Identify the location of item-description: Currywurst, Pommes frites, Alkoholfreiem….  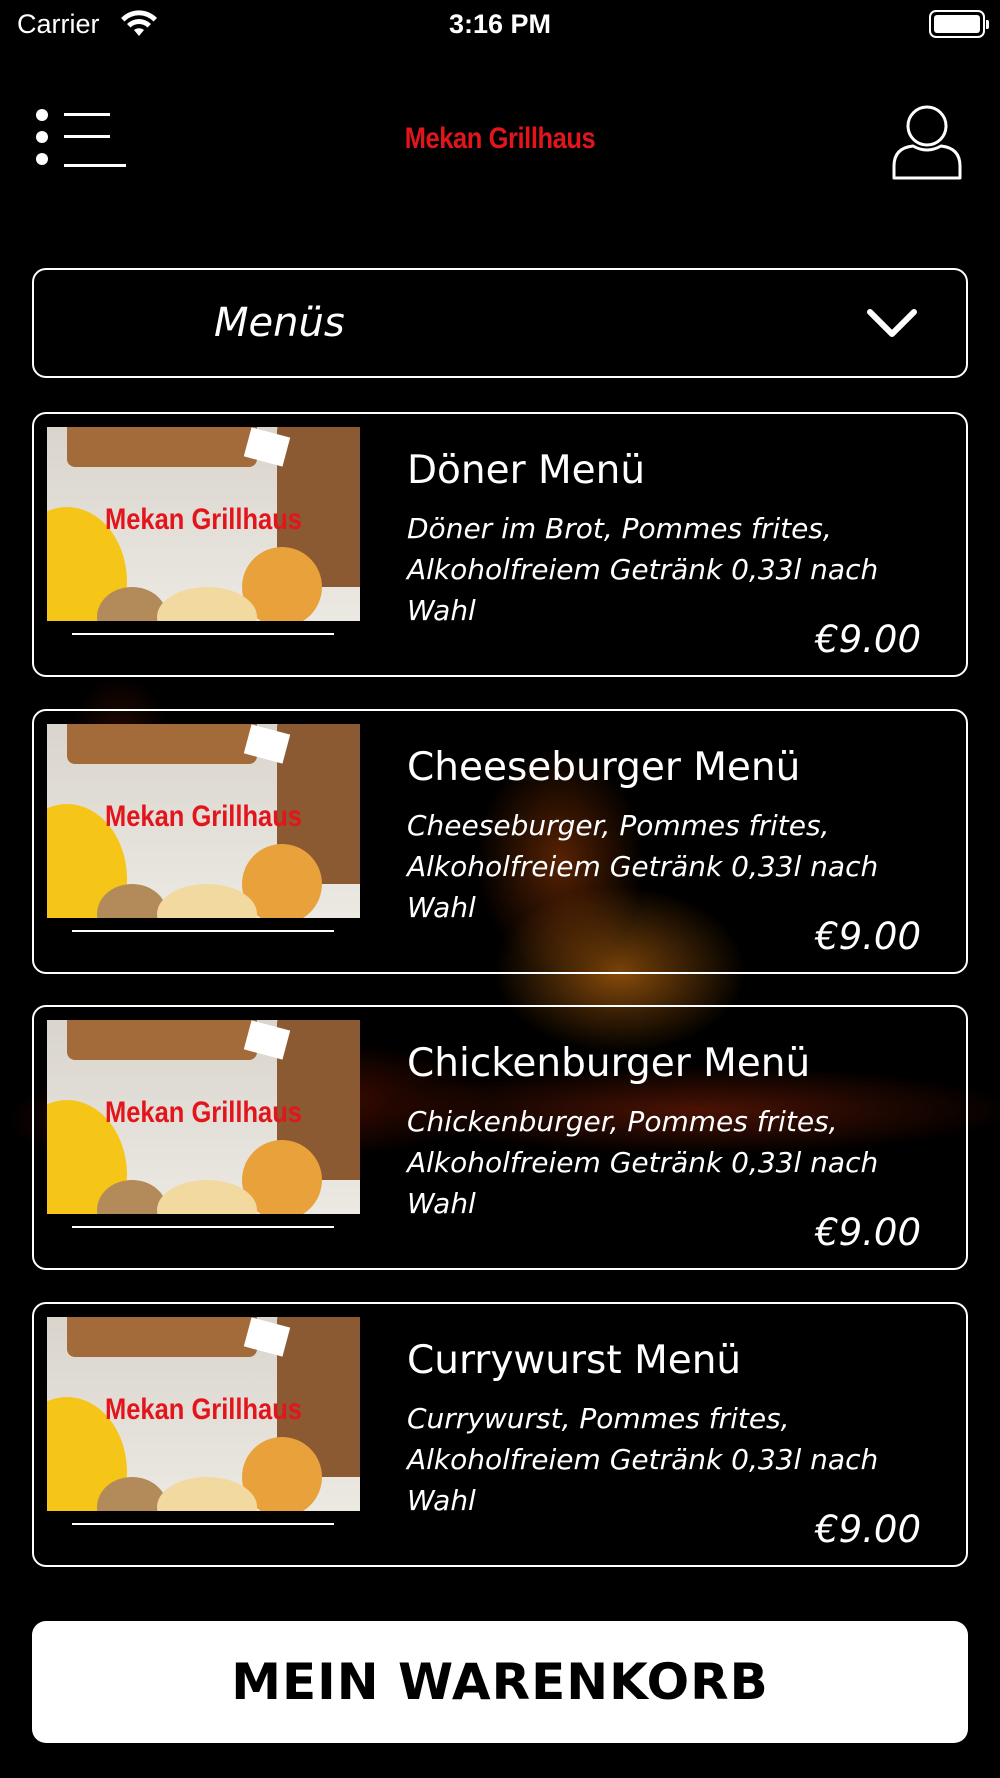
(643, 1459).